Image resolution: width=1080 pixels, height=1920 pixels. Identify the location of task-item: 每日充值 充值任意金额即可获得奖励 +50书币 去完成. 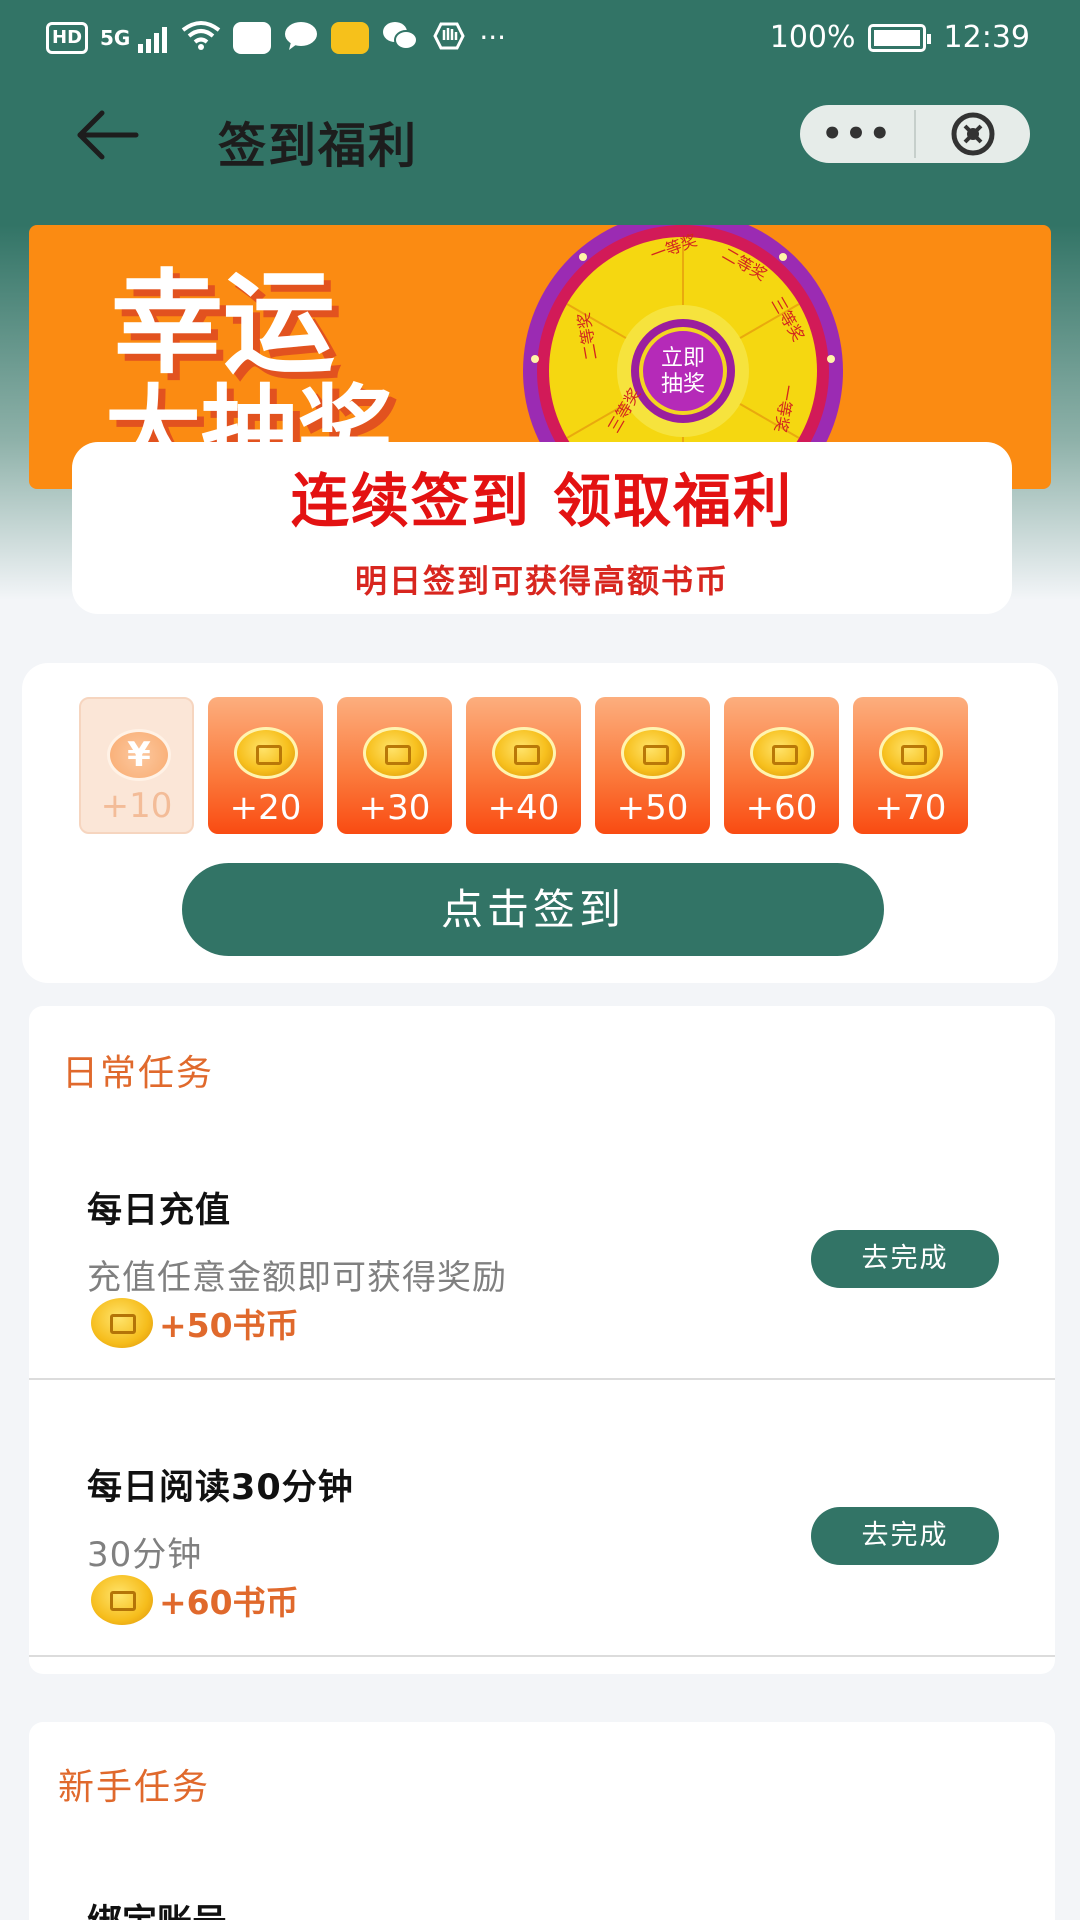
(542, 1242).